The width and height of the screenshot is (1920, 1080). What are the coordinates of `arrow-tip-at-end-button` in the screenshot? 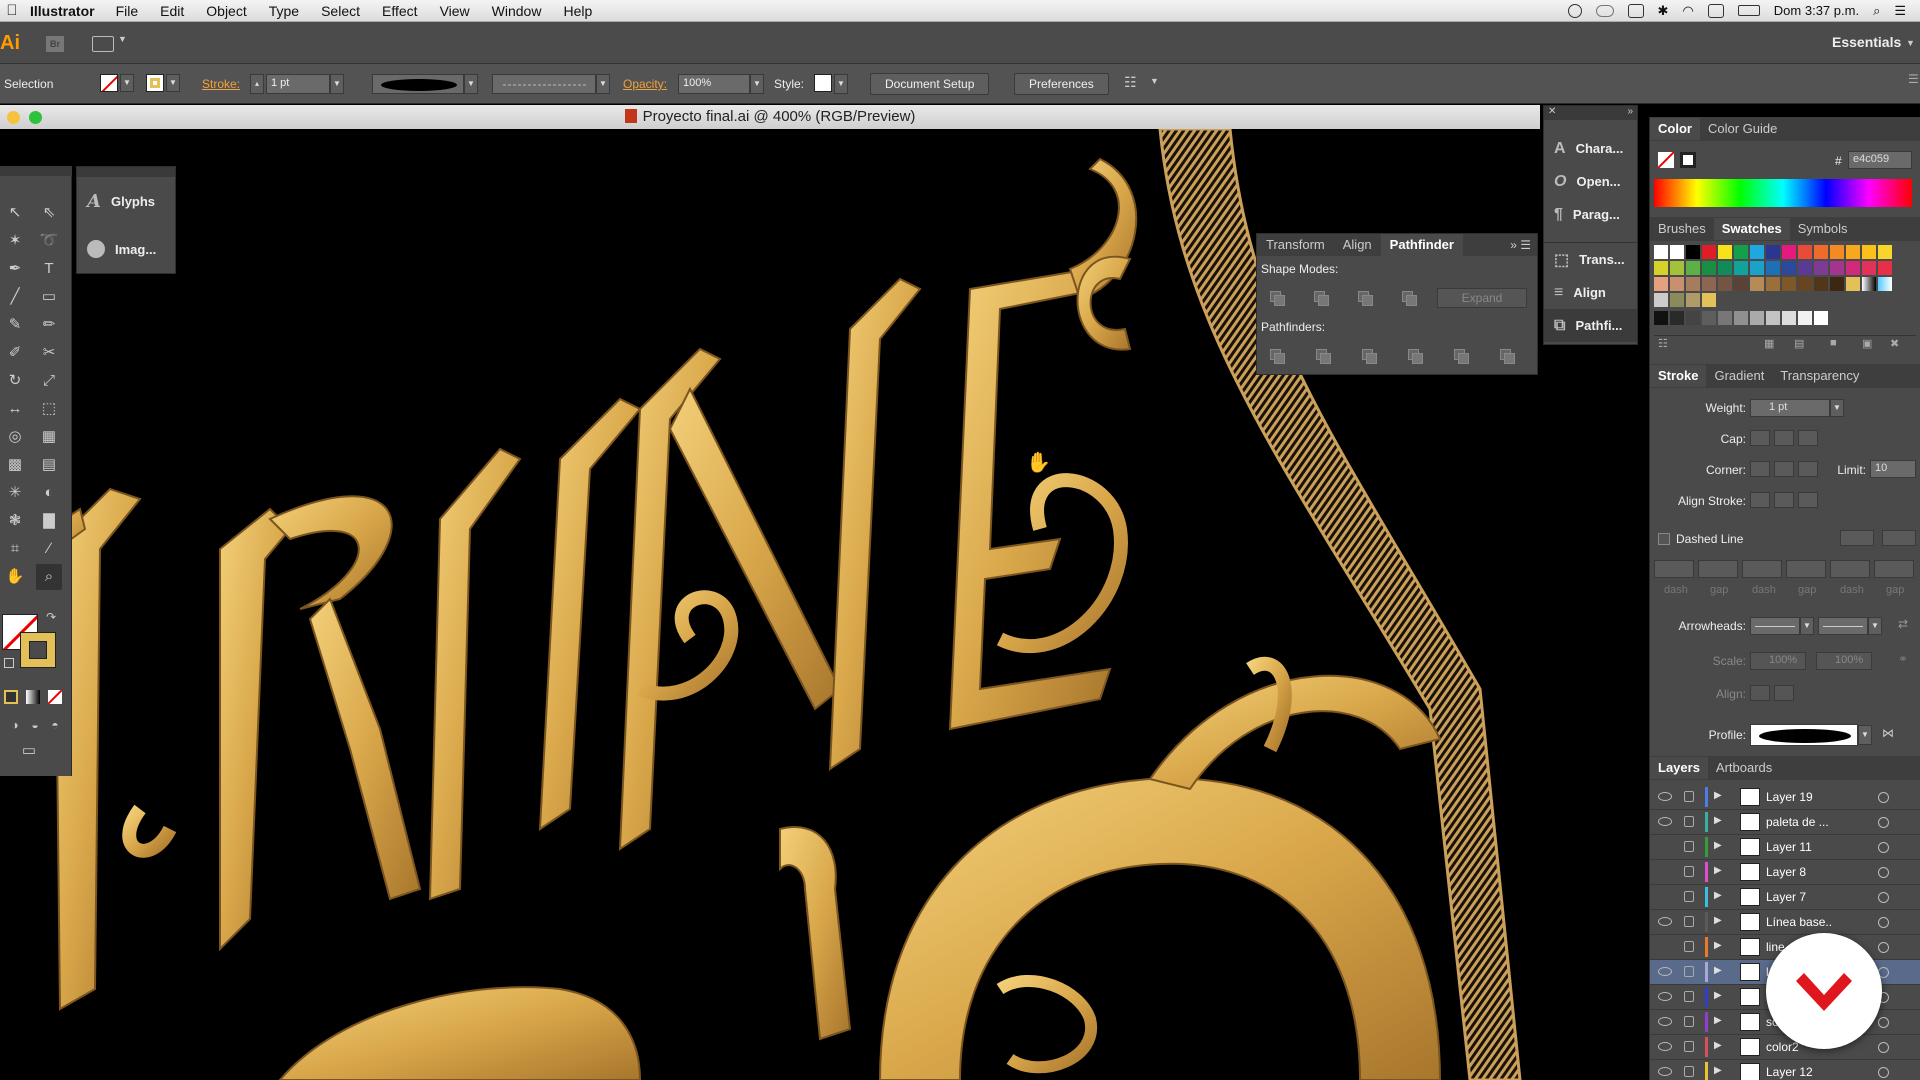 It's located at (1784, 693).